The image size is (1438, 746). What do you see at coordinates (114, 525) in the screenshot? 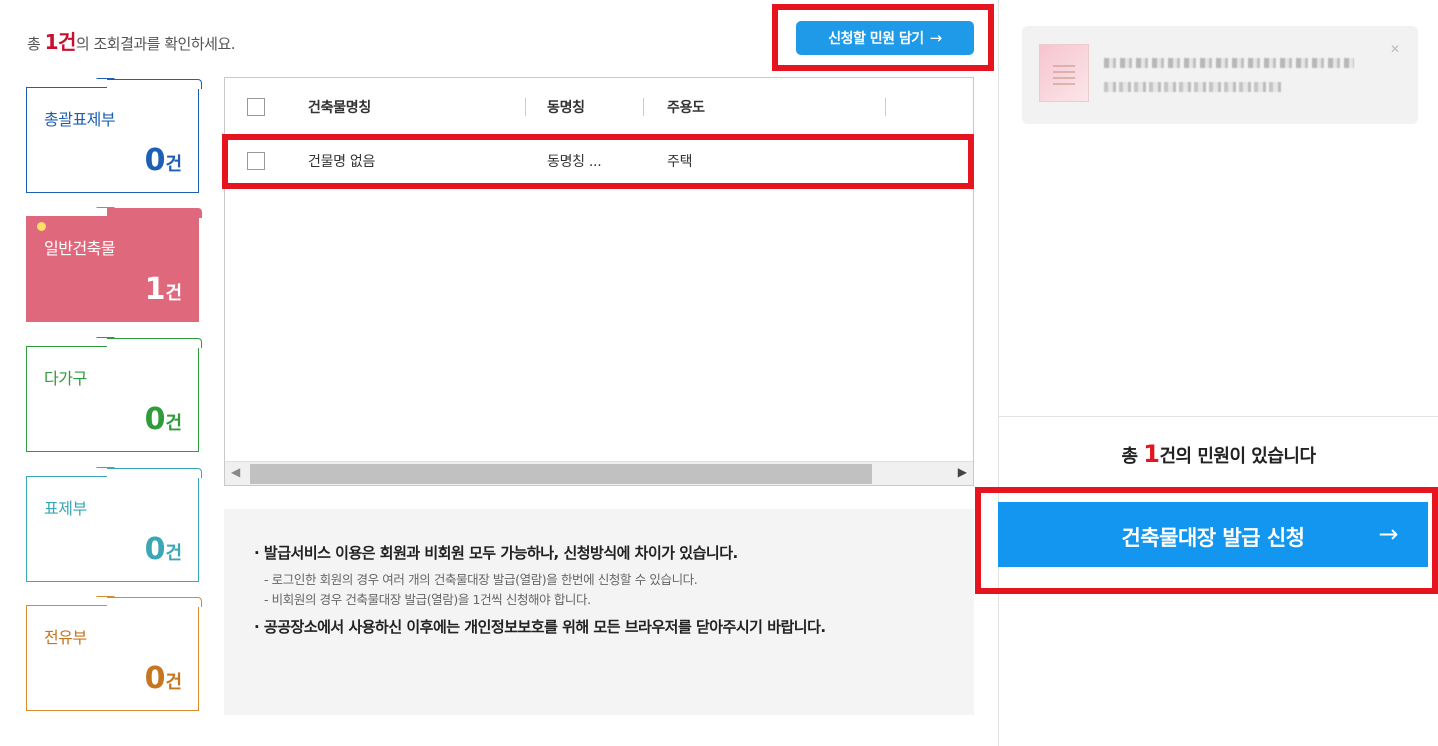
I see `category-card-title: 표제부 0건` at bounding box center [114, 525].